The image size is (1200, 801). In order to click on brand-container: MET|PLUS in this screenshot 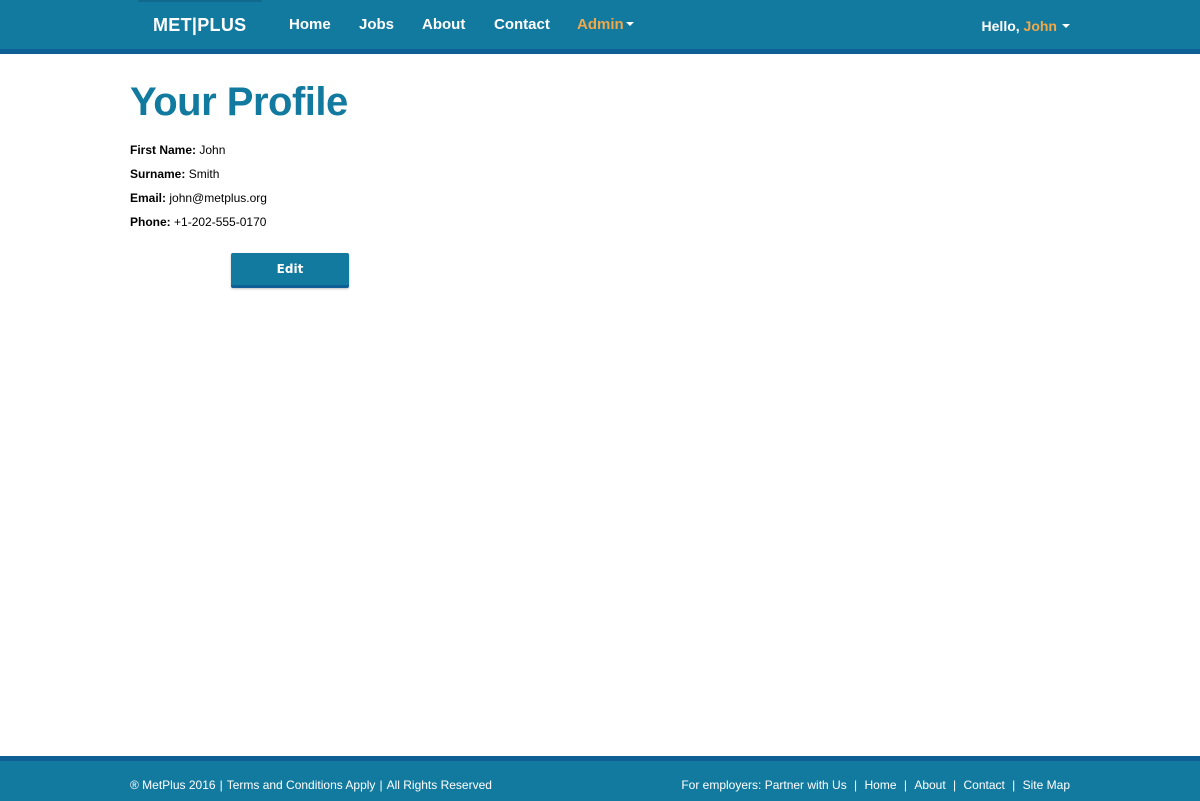, I will do `click(200, 24)`.